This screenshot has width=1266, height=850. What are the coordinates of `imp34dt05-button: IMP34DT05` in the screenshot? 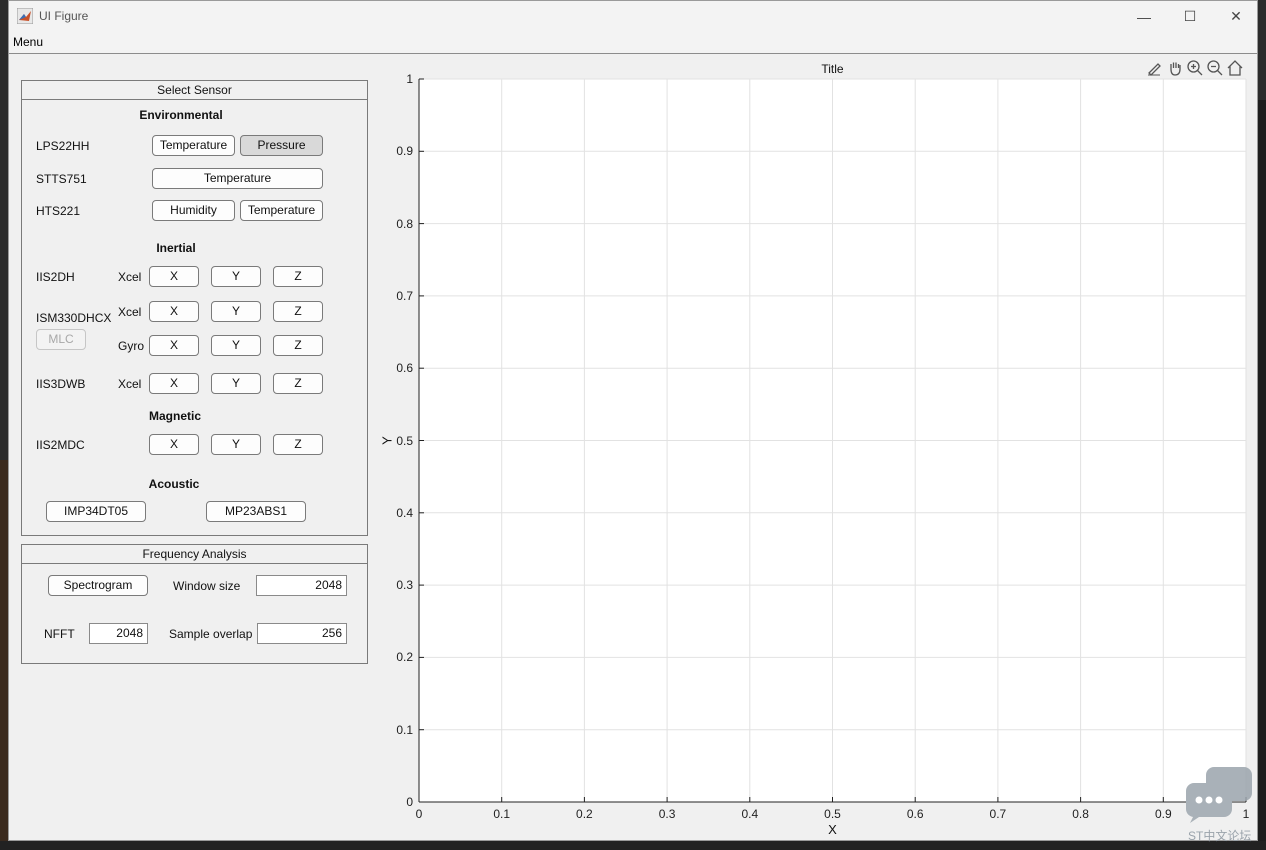 It's located at (96, 511).